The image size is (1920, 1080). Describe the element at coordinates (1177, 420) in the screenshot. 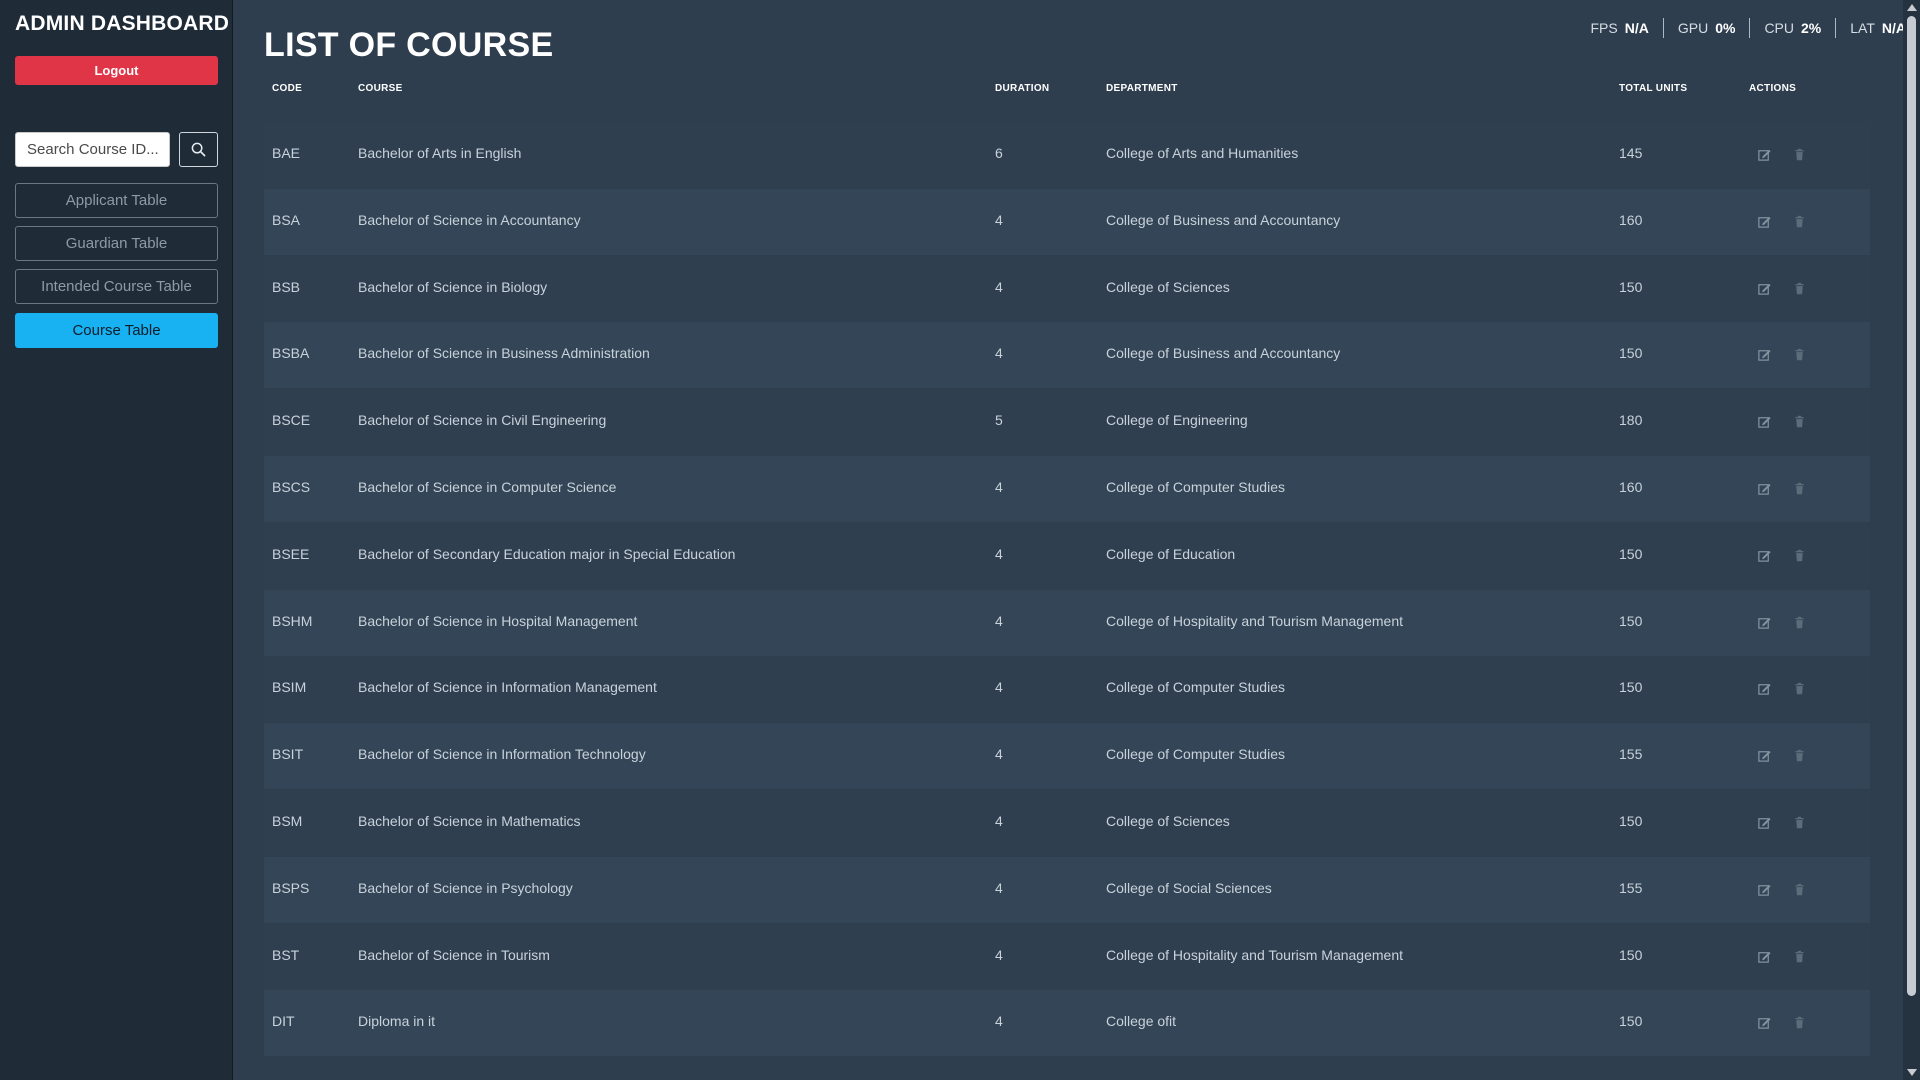

I see `cell-department: College of Engineering` at that location.